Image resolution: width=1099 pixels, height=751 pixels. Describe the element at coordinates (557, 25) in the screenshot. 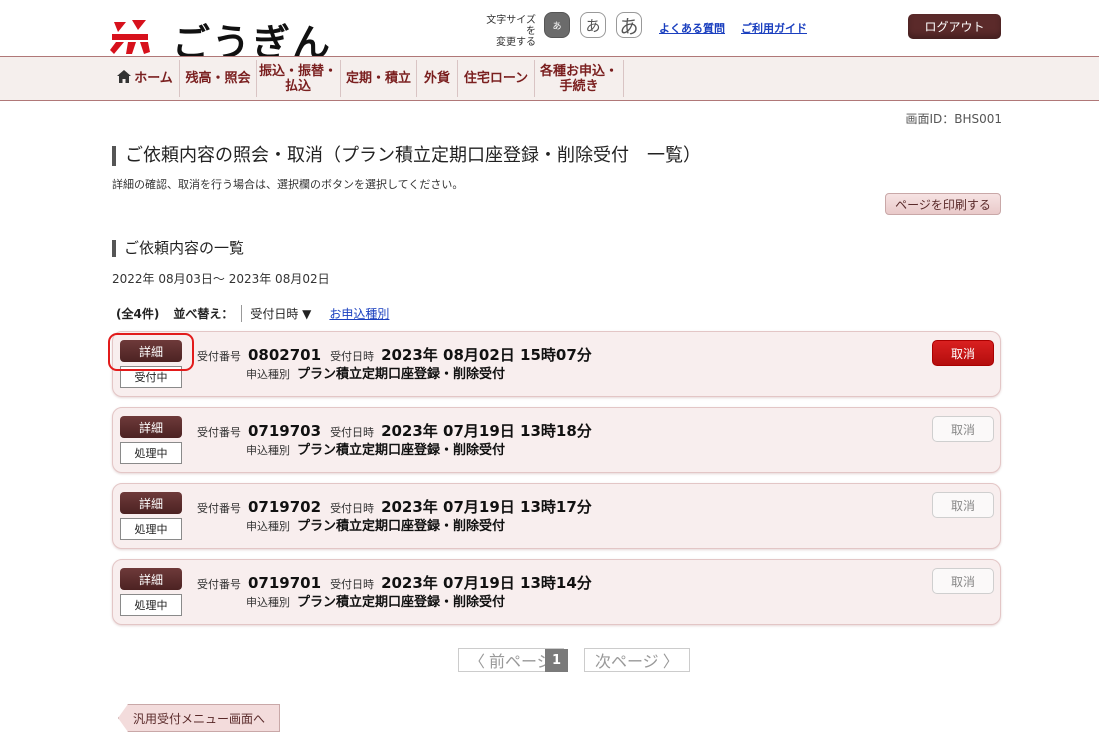

I see `font-size-small-button: あ` at that location.